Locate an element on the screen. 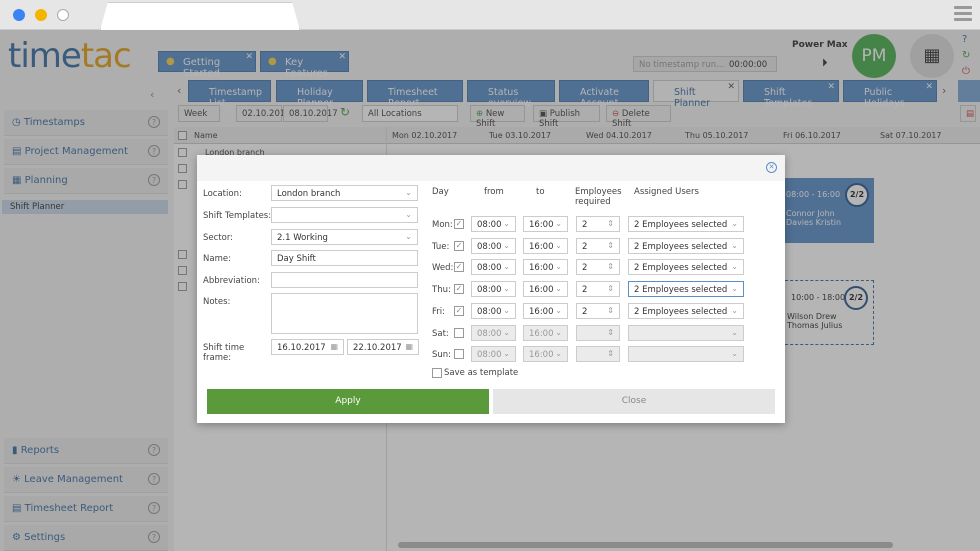 The width and height of the screenshot is (980, 551). timeframe-to: 22.10.2017 ▦ is located at coordinates (383, 347).